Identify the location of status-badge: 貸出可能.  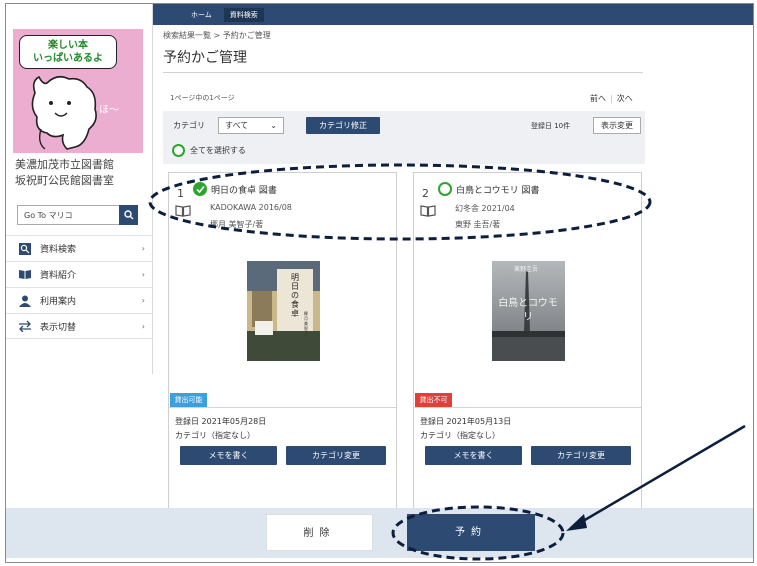
(188, 400).